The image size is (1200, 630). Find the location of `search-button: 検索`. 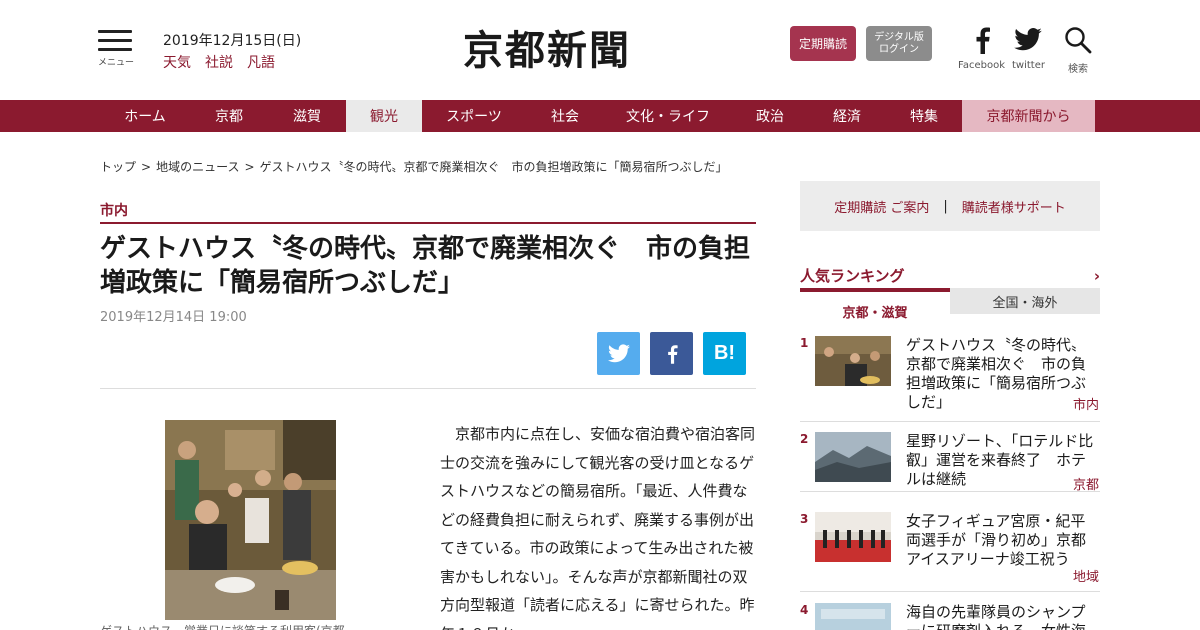

search-button: 検索 is located at coordinates (1078, 50).